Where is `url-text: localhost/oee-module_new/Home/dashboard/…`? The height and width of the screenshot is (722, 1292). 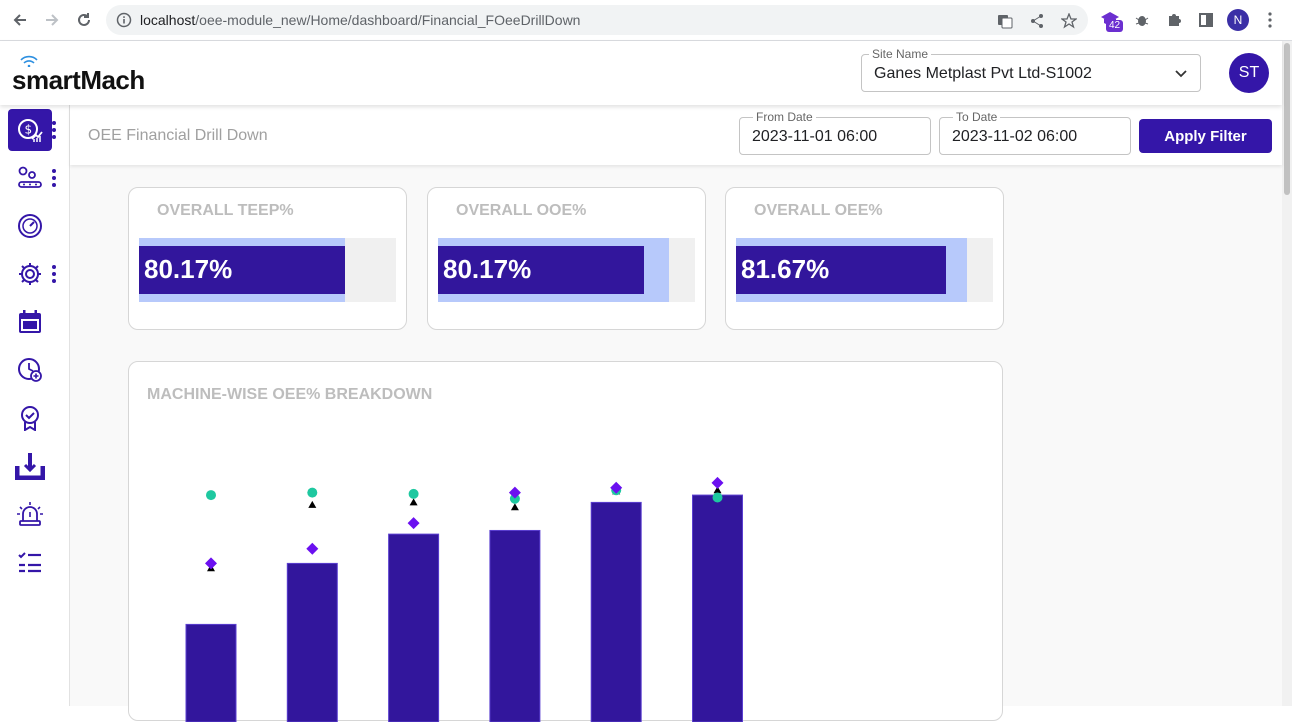 url-text: localhost/oee-module_new/Home/dashboard/… is located at coordinates (360, 20).